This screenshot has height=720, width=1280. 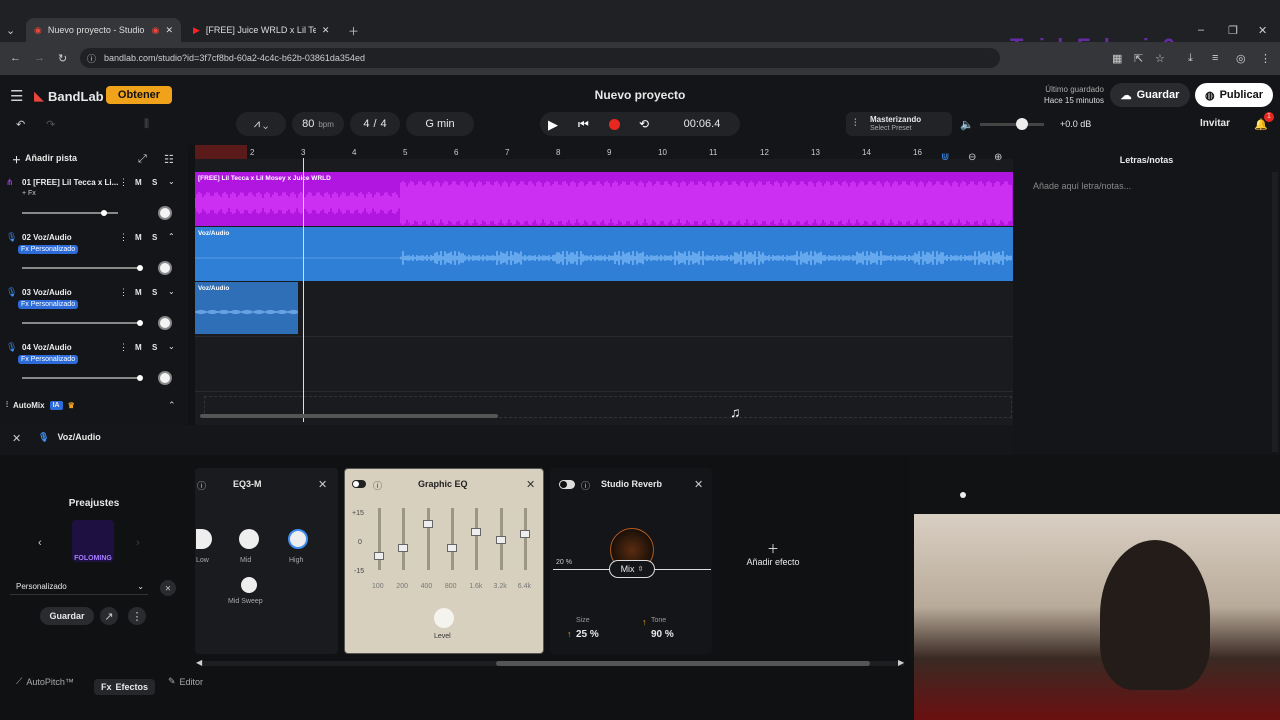 What do you see at coordinates (221, 152) in the screenshot?
I see `loop-region` at bounding box center [221, 152].